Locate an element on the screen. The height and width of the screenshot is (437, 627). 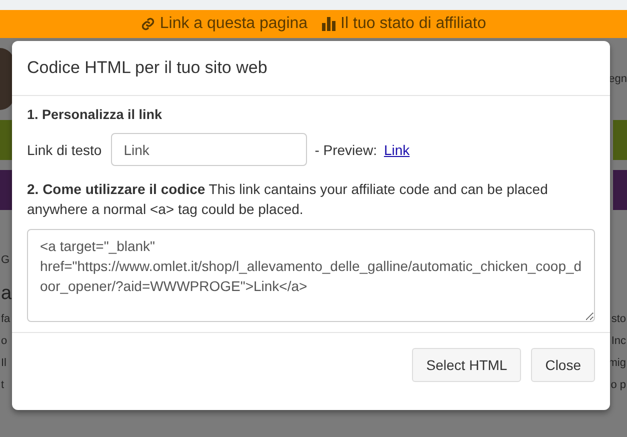
dialog-button: Close is located at coordinates (563, 365).